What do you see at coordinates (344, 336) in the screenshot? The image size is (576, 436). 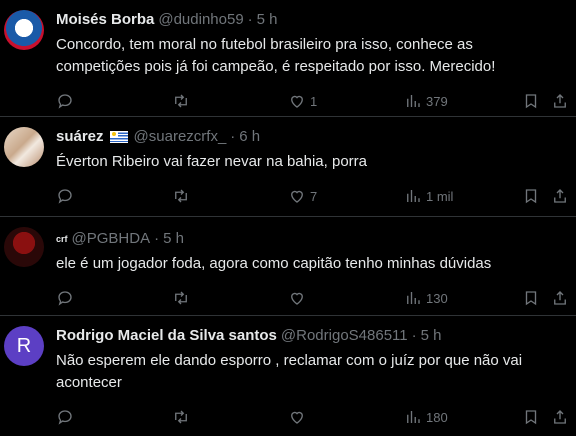 I see `author-handle: @RodrigoS486511` at bounding box center [344, 336].